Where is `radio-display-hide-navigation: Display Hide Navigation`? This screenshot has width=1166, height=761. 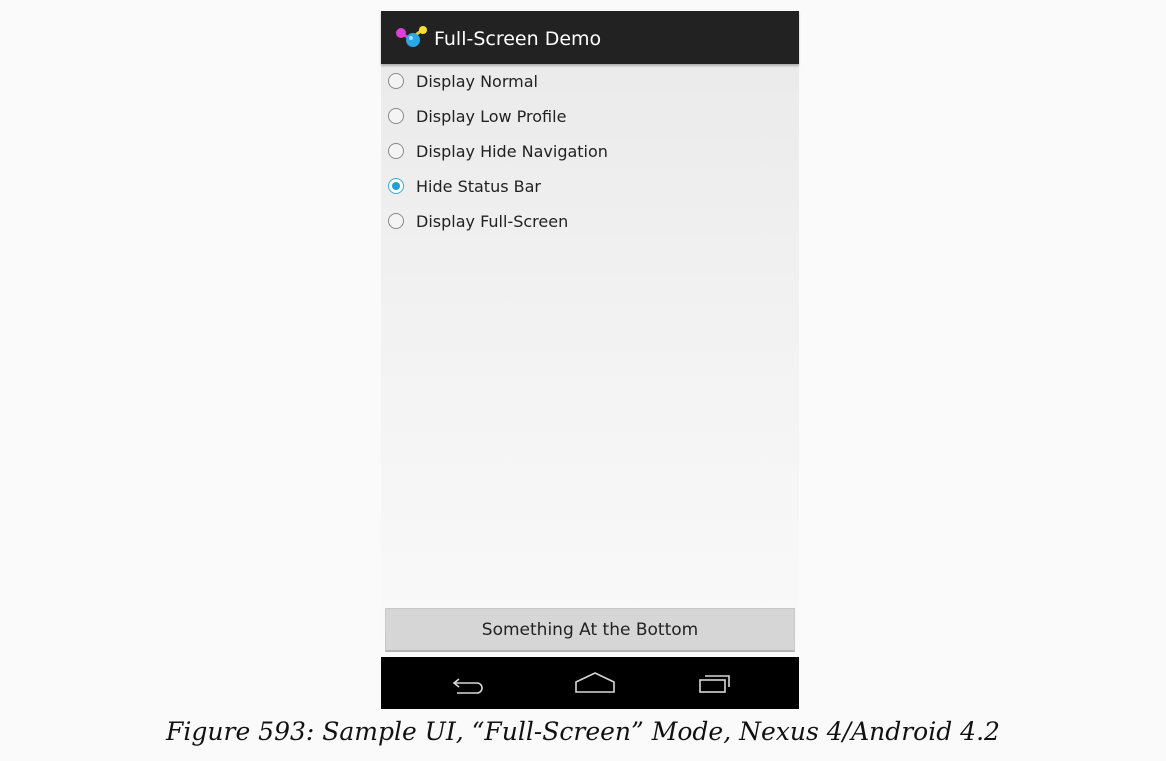
radio-display-hide-navigation: Display Hide Navigation is located at coordinates (590, 152).